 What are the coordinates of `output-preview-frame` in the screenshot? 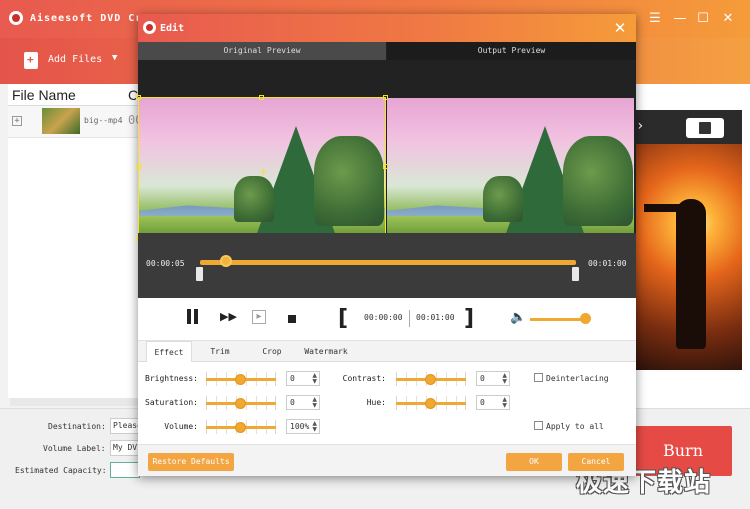 It's located at (510, 169).